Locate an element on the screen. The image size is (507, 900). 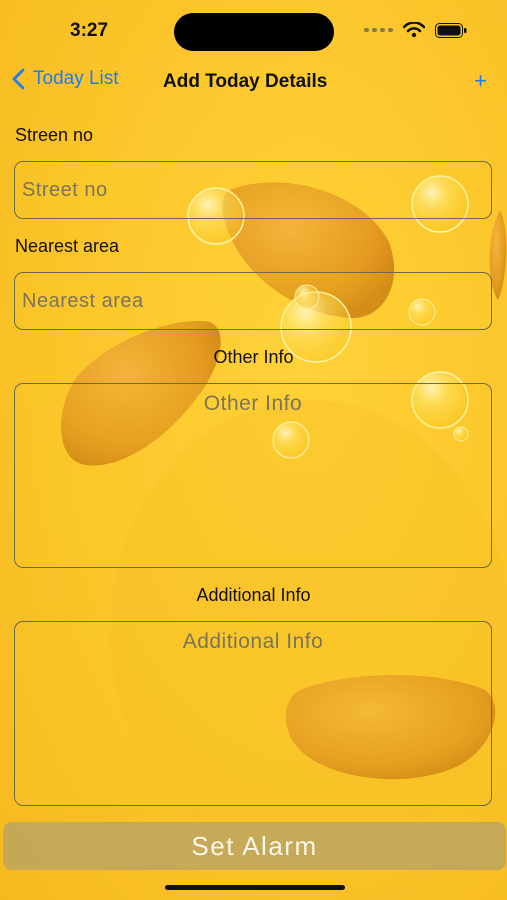
status-time: 3:27 is located at coordinates (89, 30).